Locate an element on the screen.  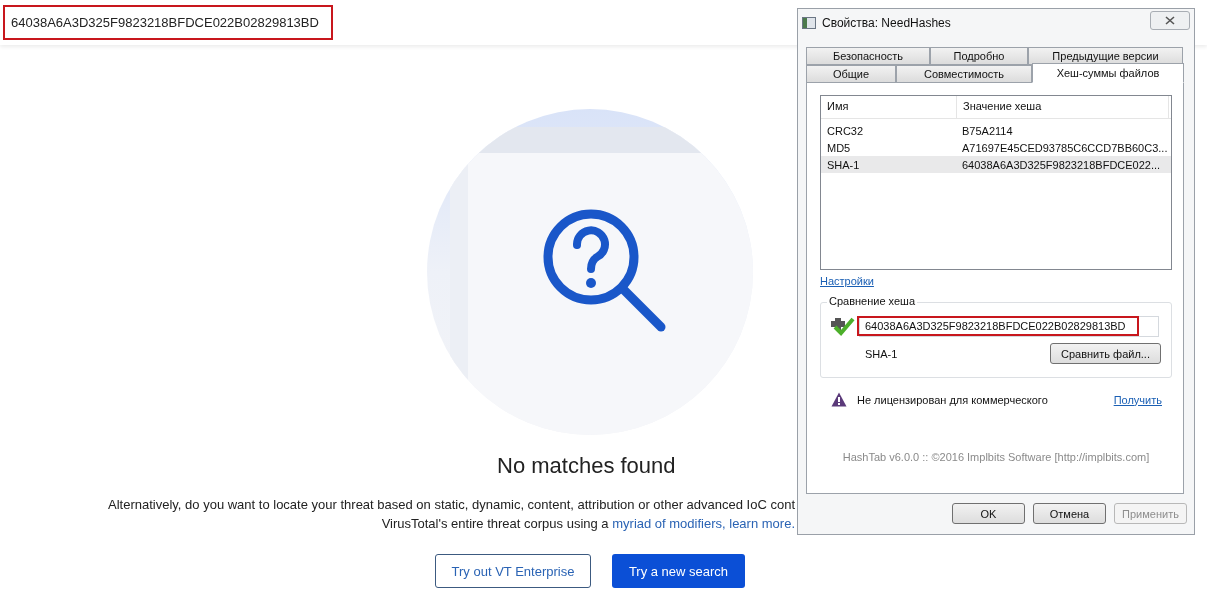
hash-name: SHA-1 is located at coordinates (843, 164).